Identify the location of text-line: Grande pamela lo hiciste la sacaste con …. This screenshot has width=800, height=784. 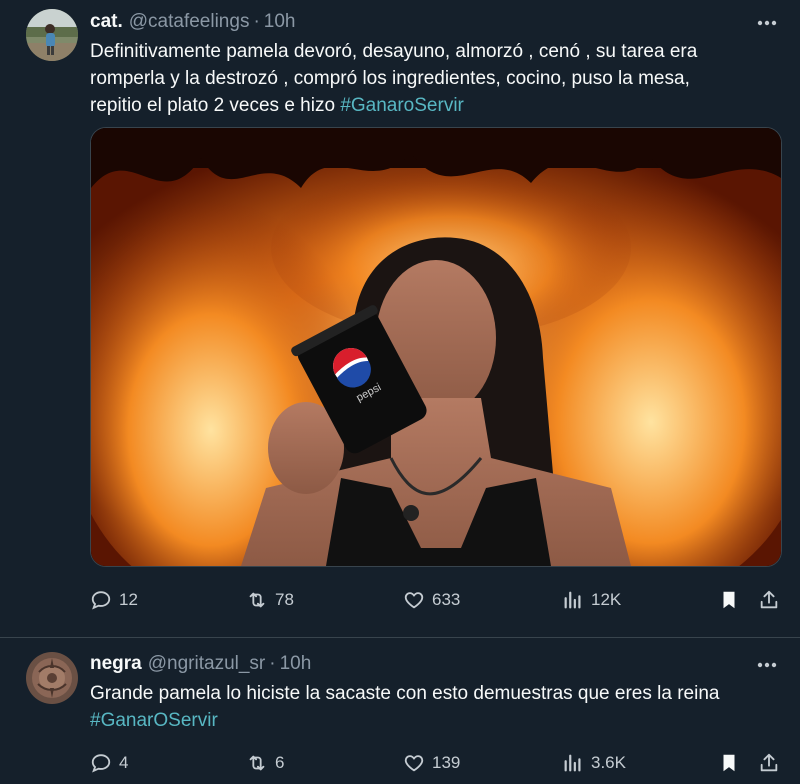
(405, 693).